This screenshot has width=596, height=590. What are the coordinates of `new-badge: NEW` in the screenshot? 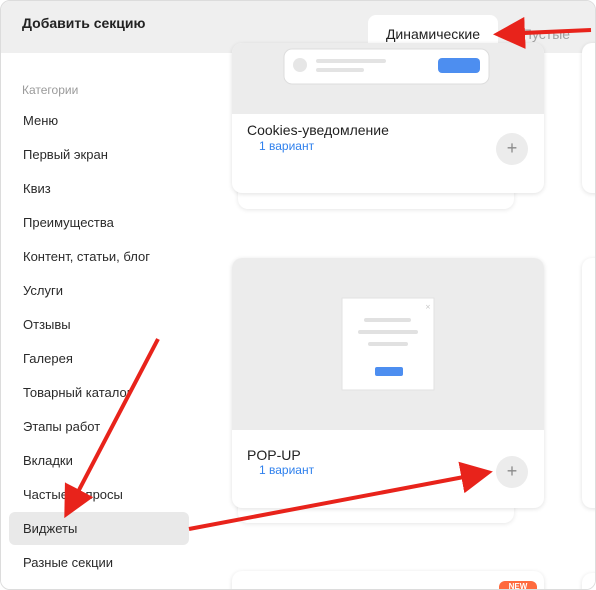 It's located at (518, 585).